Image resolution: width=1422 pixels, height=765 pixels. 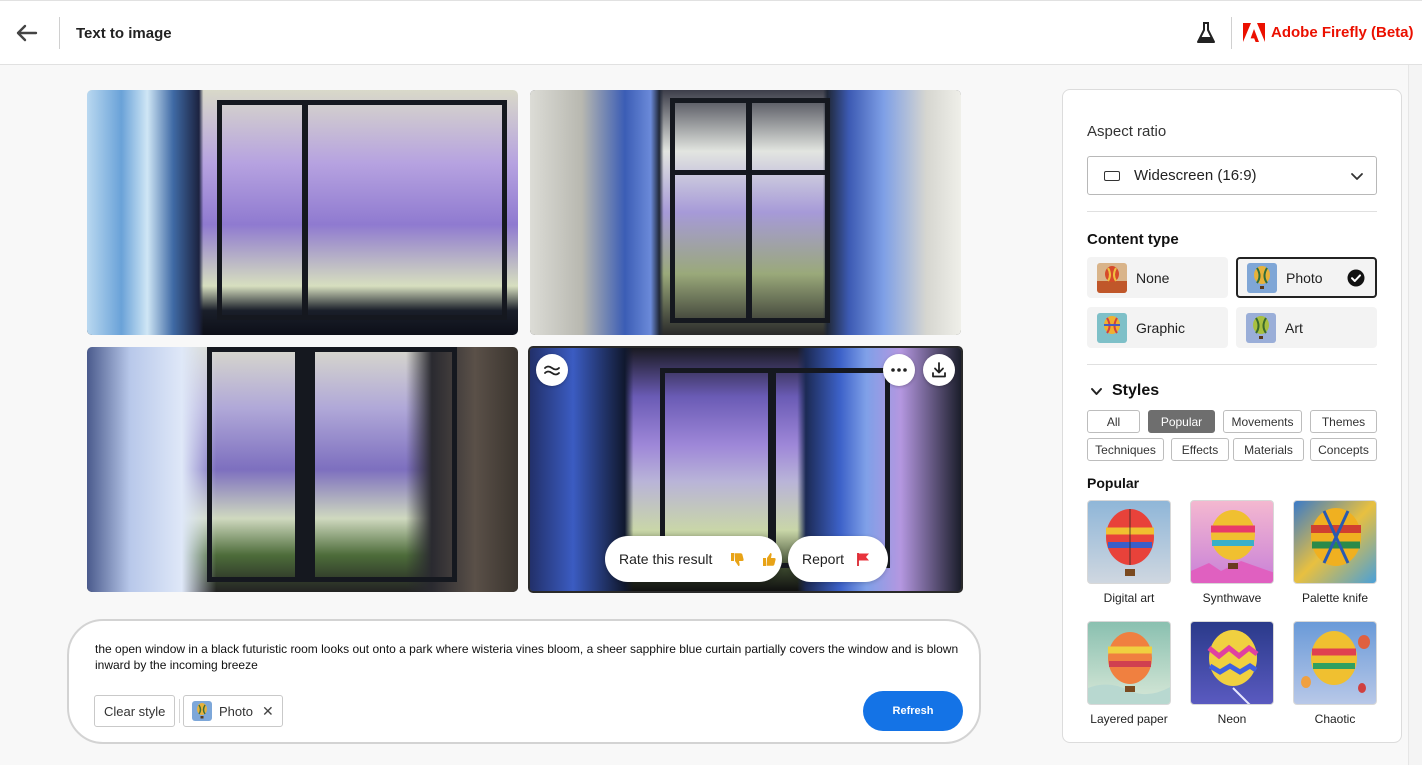 I want to click on style-chip-photo: Photo ✕, so click(x=233, y=711).